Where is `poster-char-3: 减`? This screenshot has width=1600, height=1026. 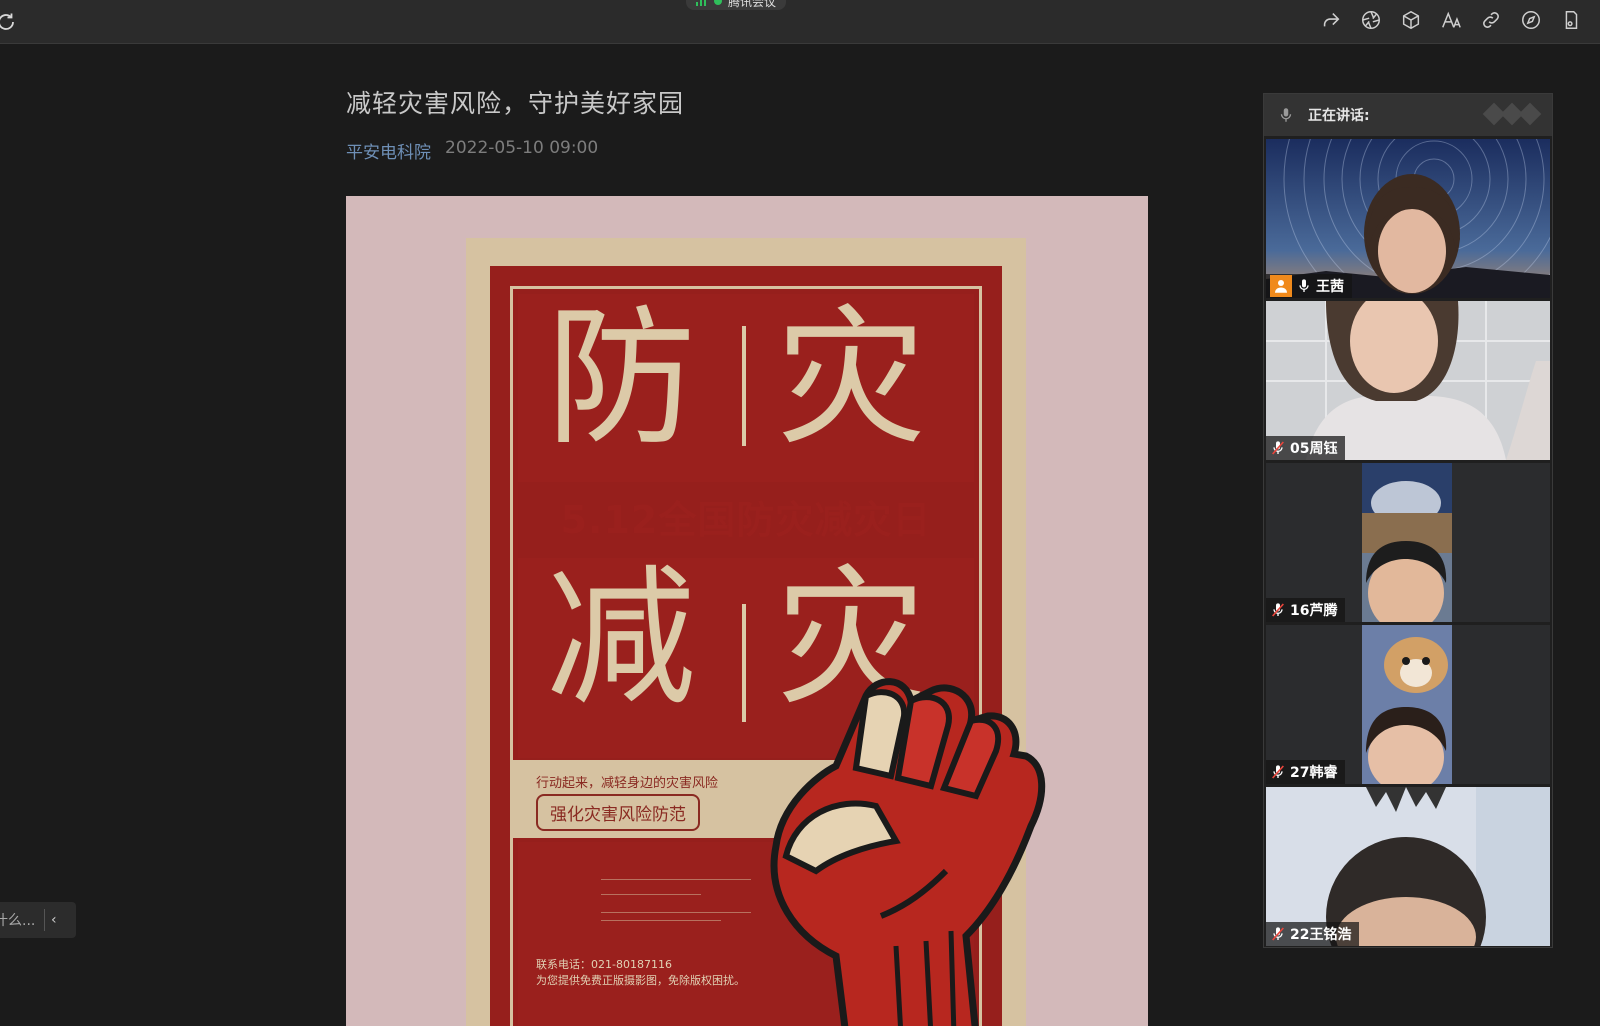
poster-char-3: 减 is located at coordinates (621, 639).